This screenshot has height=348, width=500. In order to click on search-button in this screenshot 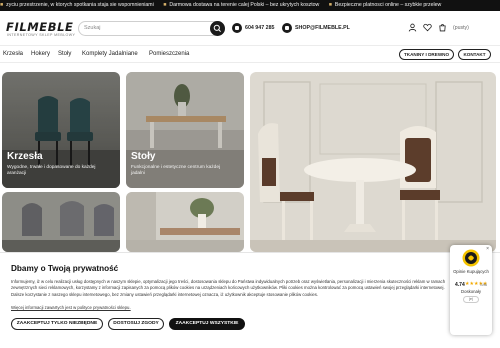, I will do `click(217, 28)`.